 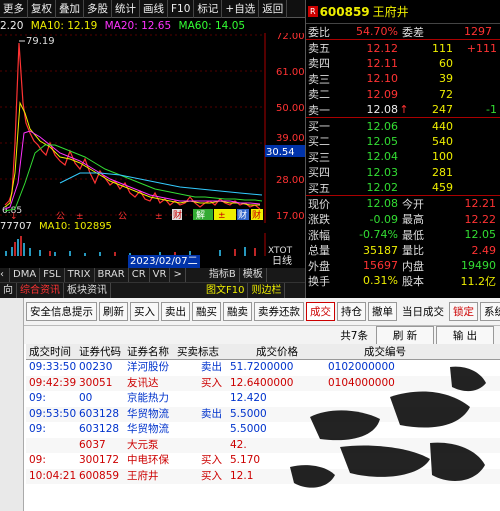 What do you see at coordinates (253, 275) in the screenshot?
I see `tab-template: 模板` at bounding box center [253, 275].